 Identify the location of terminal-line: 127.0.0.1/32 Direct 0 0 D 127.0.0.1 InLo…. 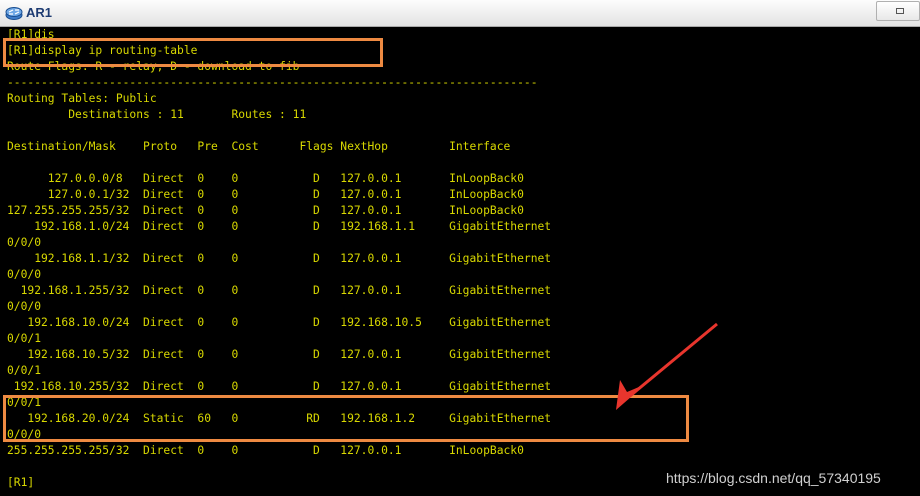
(265, 194).